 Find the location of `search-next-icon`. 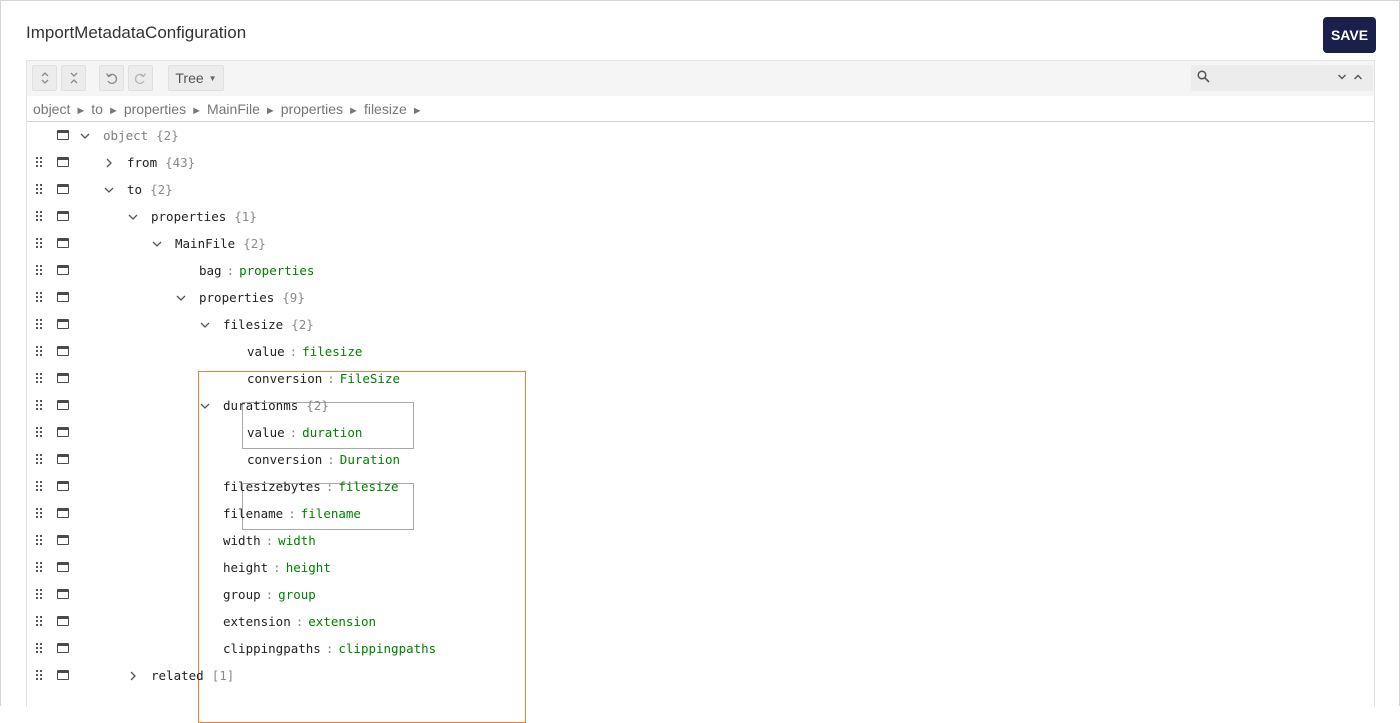

search-next-icon is located at coordinates (1342, 77).